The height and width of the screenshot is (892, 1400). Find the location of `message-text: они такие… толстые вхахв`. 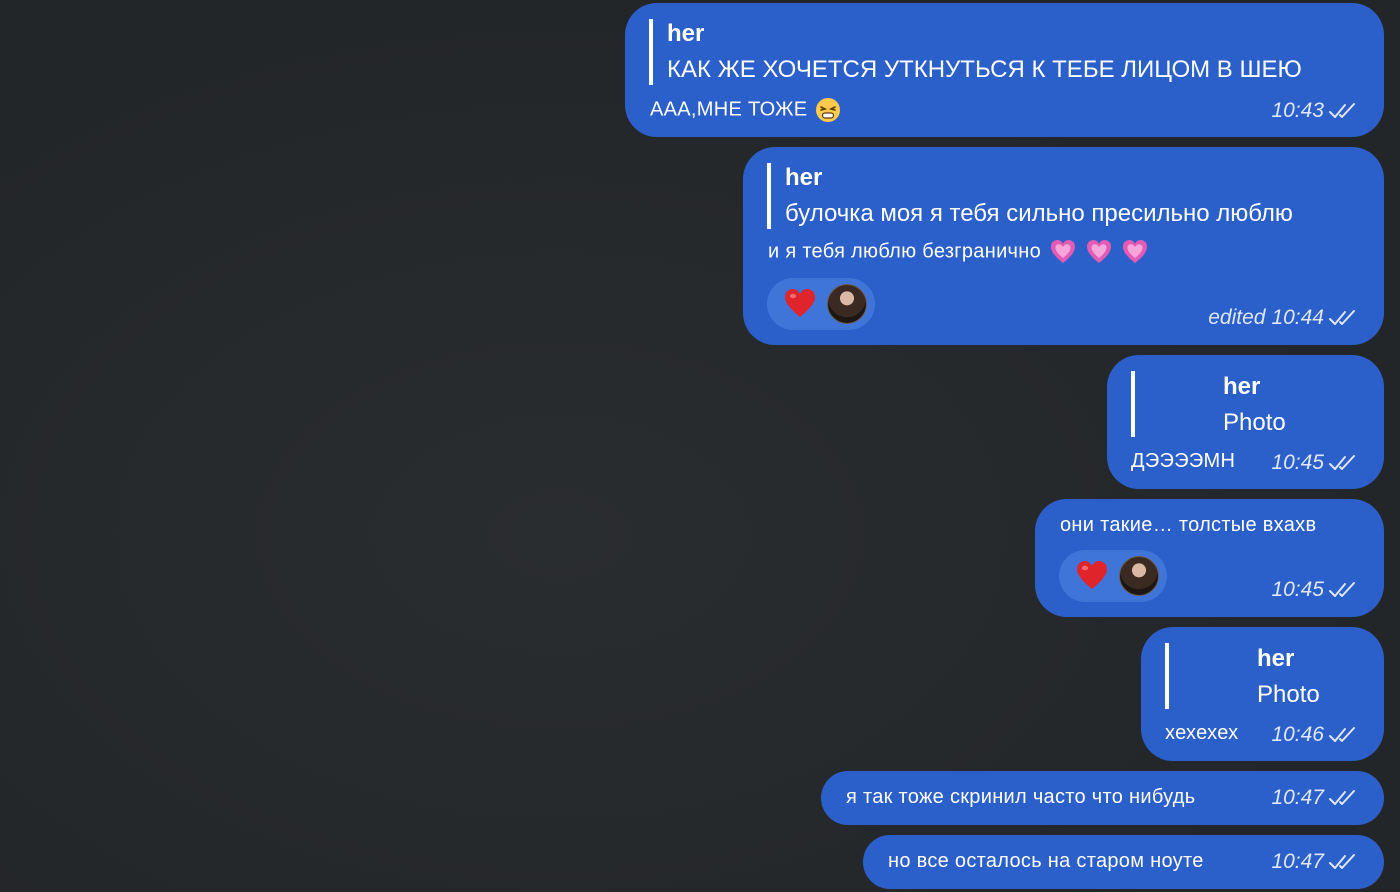

message-text: они такие… толстые вхахв is located at coordinates (1188, 525).